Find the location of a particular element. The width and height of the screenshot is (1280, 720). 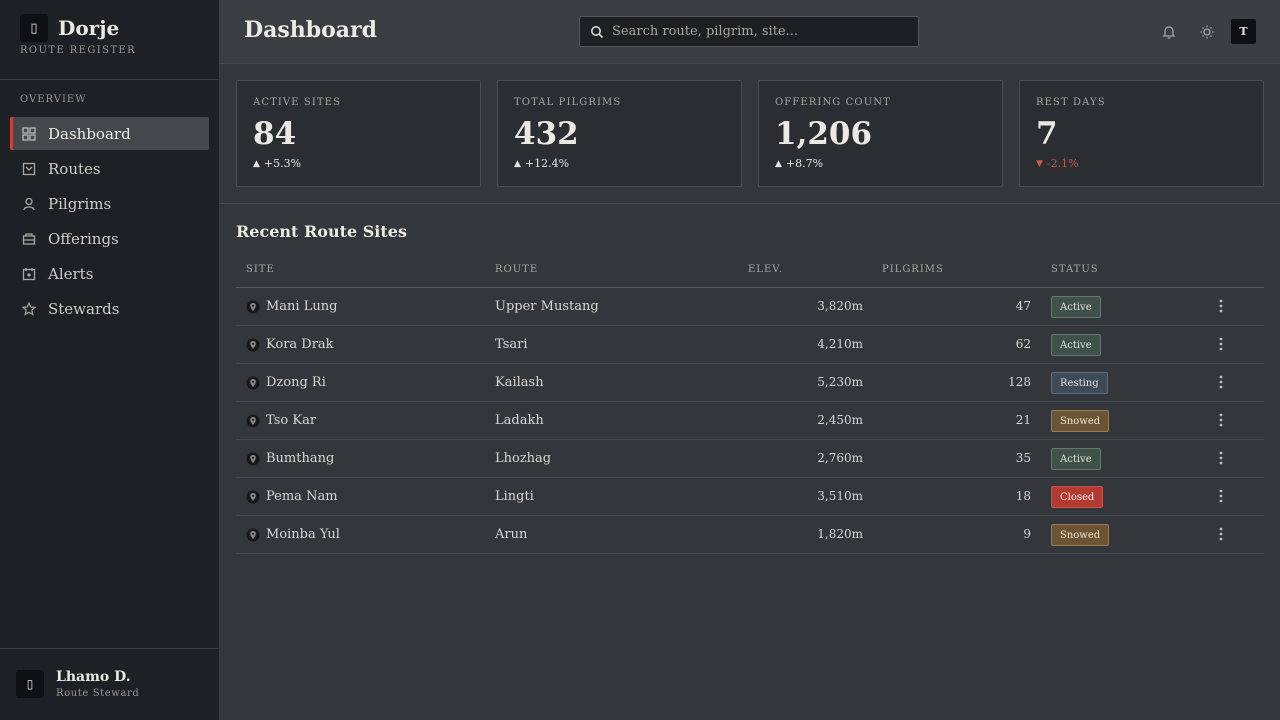

sidebar-item-dashboard: Dashboard is located at coordinates (109, 133).